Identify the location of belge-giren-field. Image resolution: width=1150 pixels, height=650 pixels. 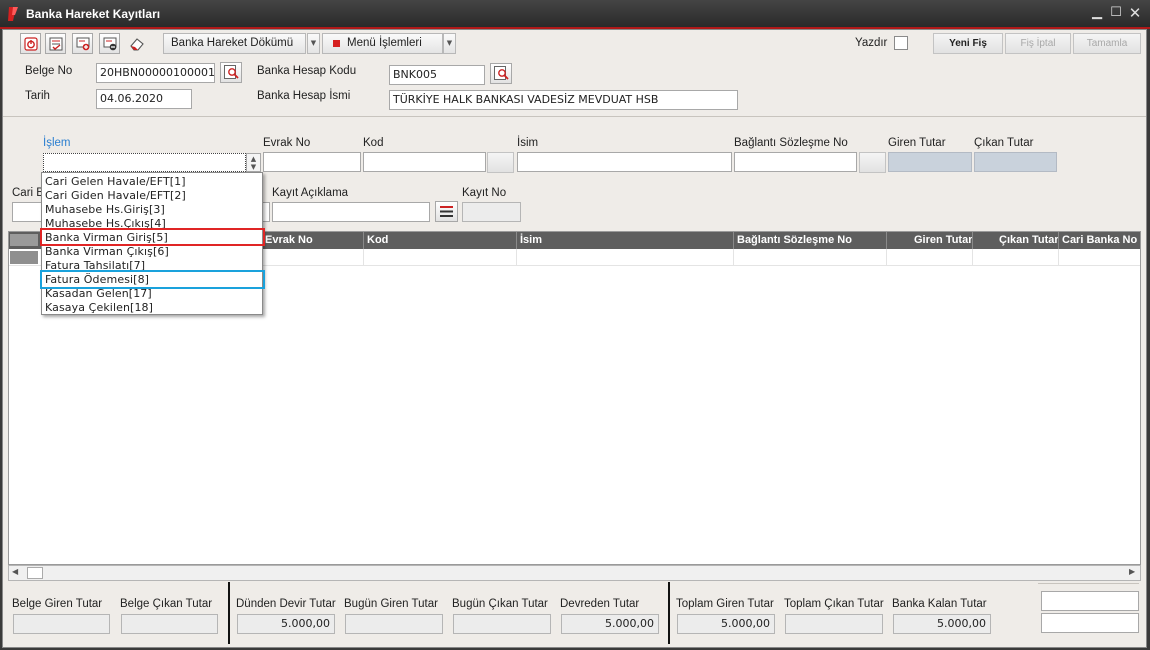
(61, 624).